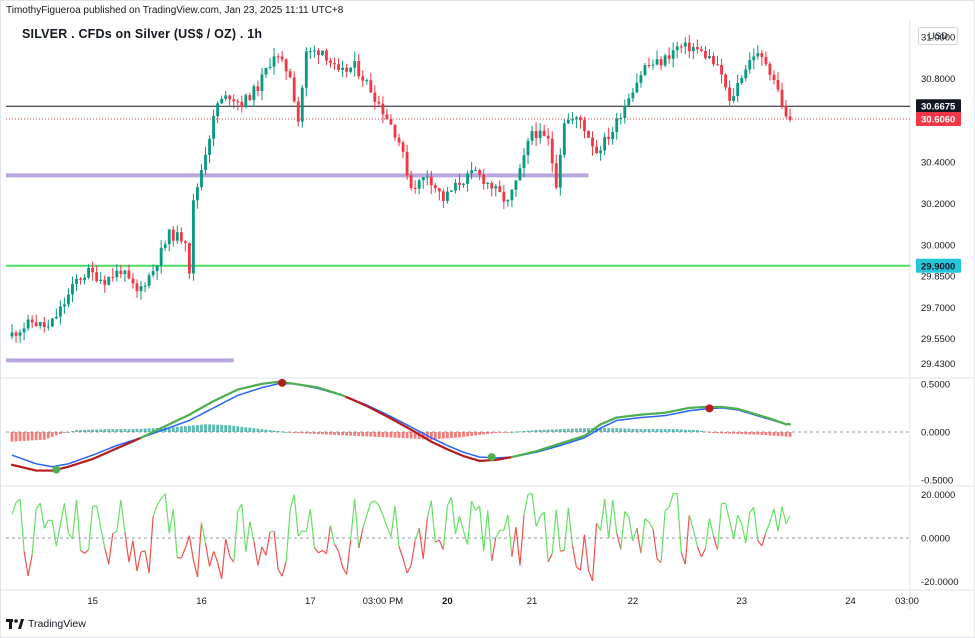 This screenshot has width=975, height=638. Describe the element at coordinates (938, 162) in the screenshot. I see `y-tick-label: 30.4000` at that location.